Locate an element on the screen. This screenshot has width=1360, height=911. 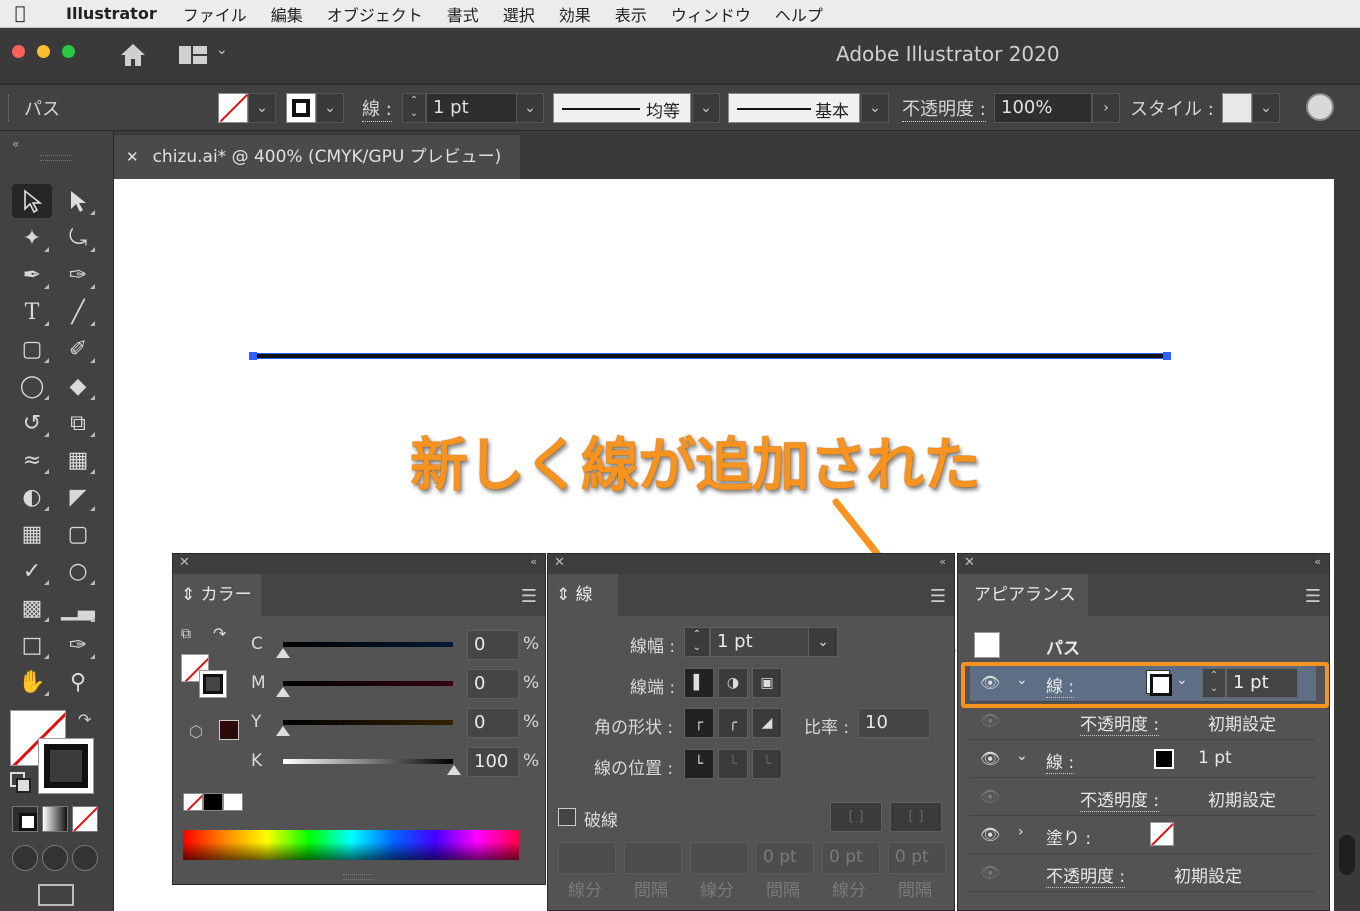
tab-stroke: ⇕ 線 is located at coordinates (583, 595).